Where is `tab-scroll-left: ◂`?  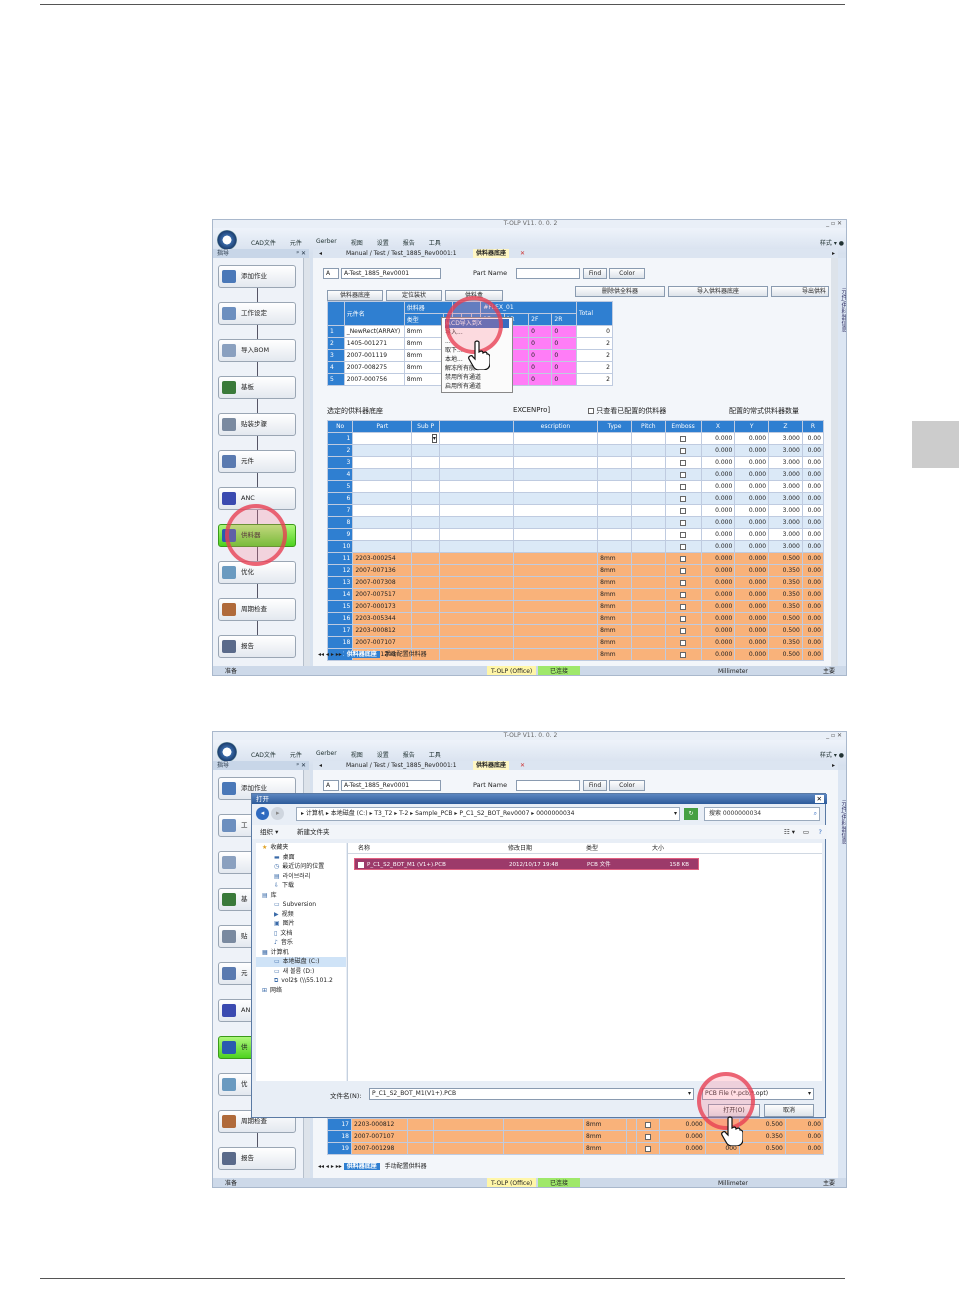 tab-scroll-left: ◂ is located at coordinates (320, 765).